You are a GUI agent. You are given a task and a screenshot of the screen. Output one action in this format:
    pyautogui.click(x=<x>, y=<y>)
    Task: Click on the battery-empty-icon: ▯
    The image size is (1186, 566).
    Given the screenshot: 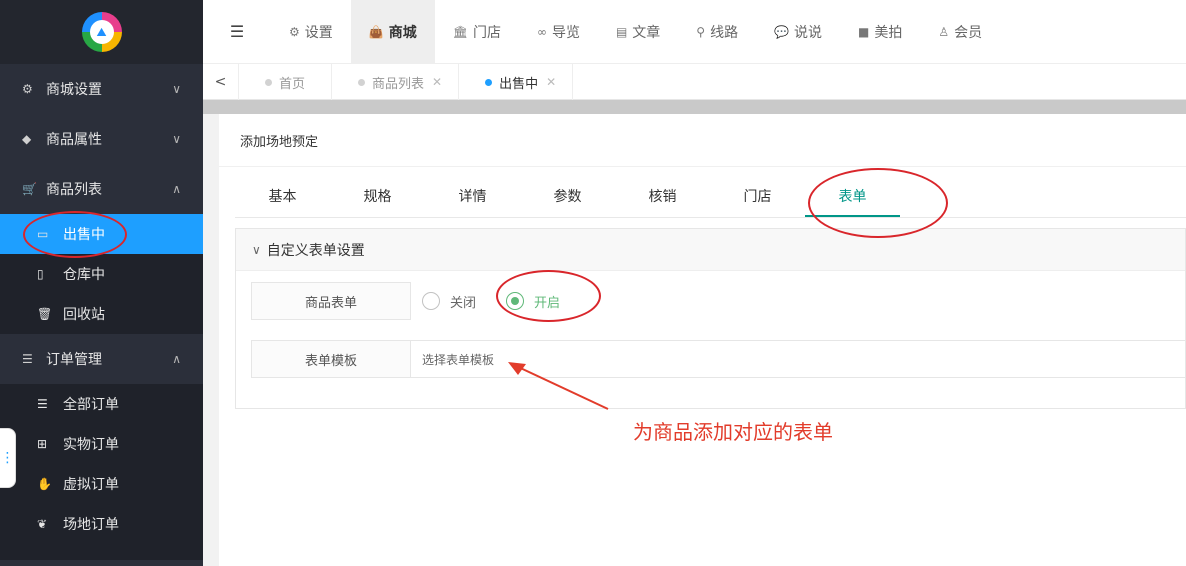 What is the action you would take?
    pyautogui.click(x=40, y=274)
    